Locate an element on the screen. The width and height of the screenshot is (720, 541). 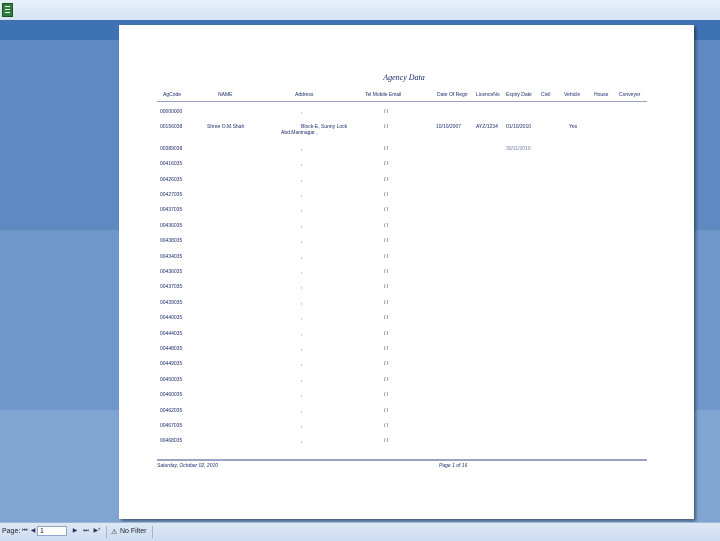
column-header: Vehicle is located at coordinates (572, 95).